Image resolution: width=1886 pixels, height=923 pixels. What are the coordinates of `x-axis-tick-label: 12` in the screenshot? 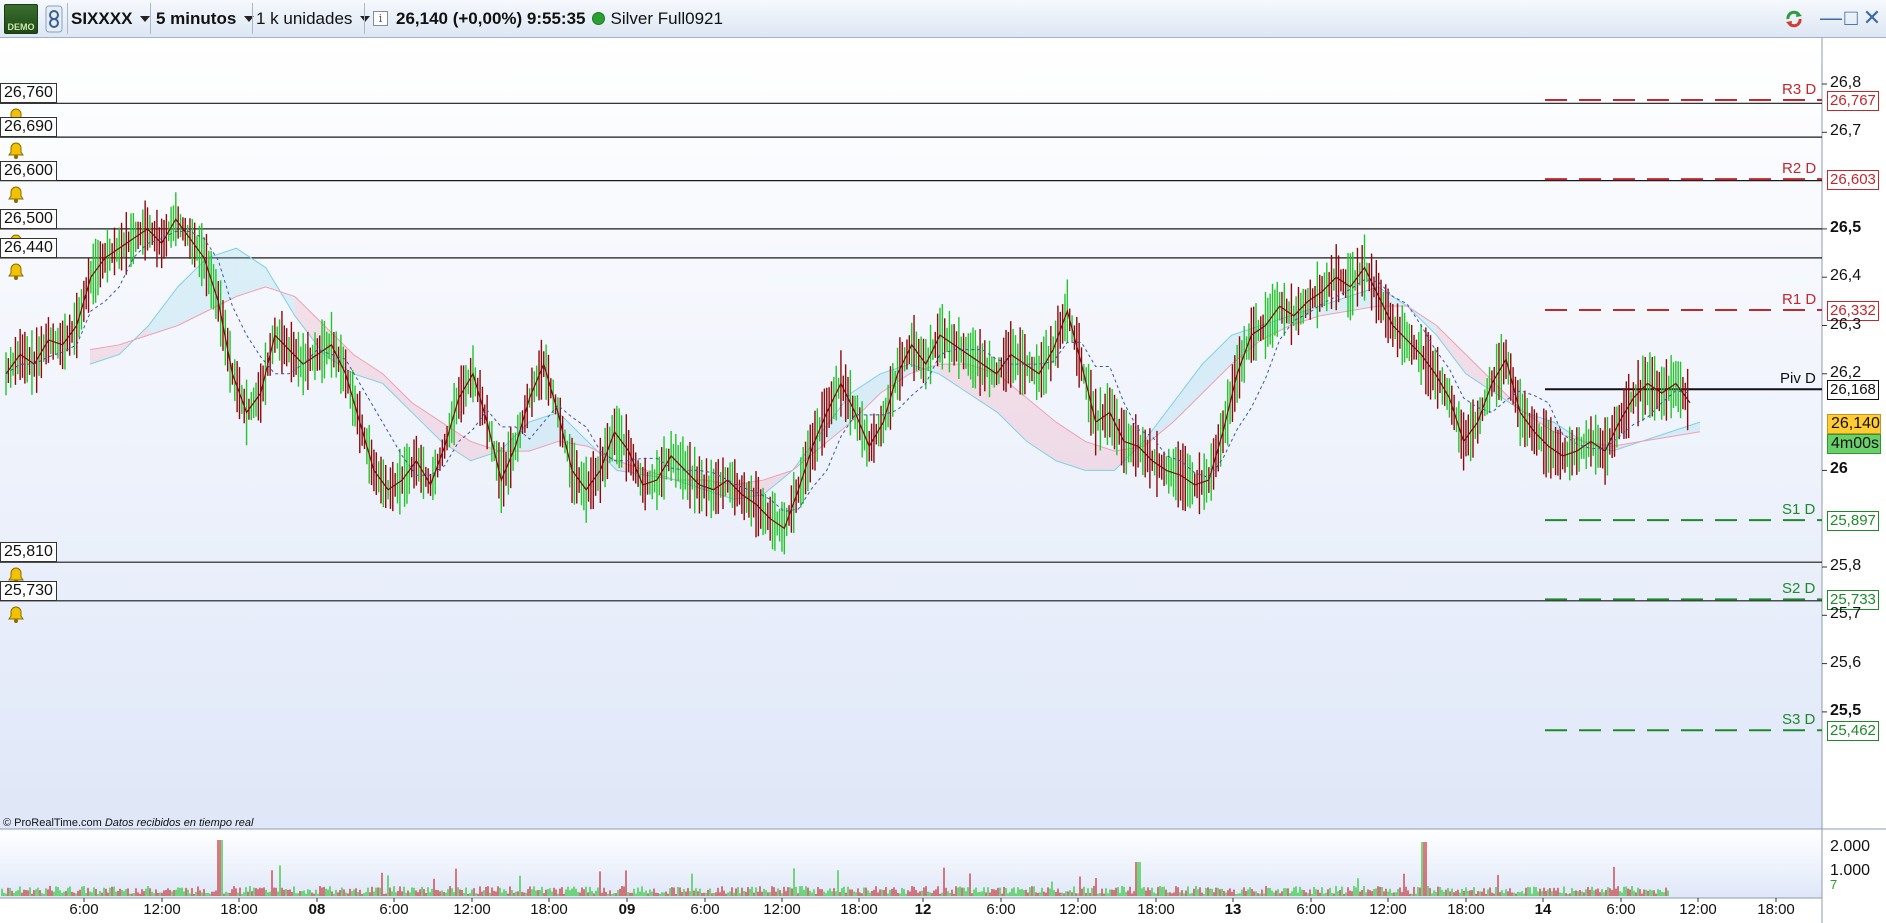 It's located at (923, 909).